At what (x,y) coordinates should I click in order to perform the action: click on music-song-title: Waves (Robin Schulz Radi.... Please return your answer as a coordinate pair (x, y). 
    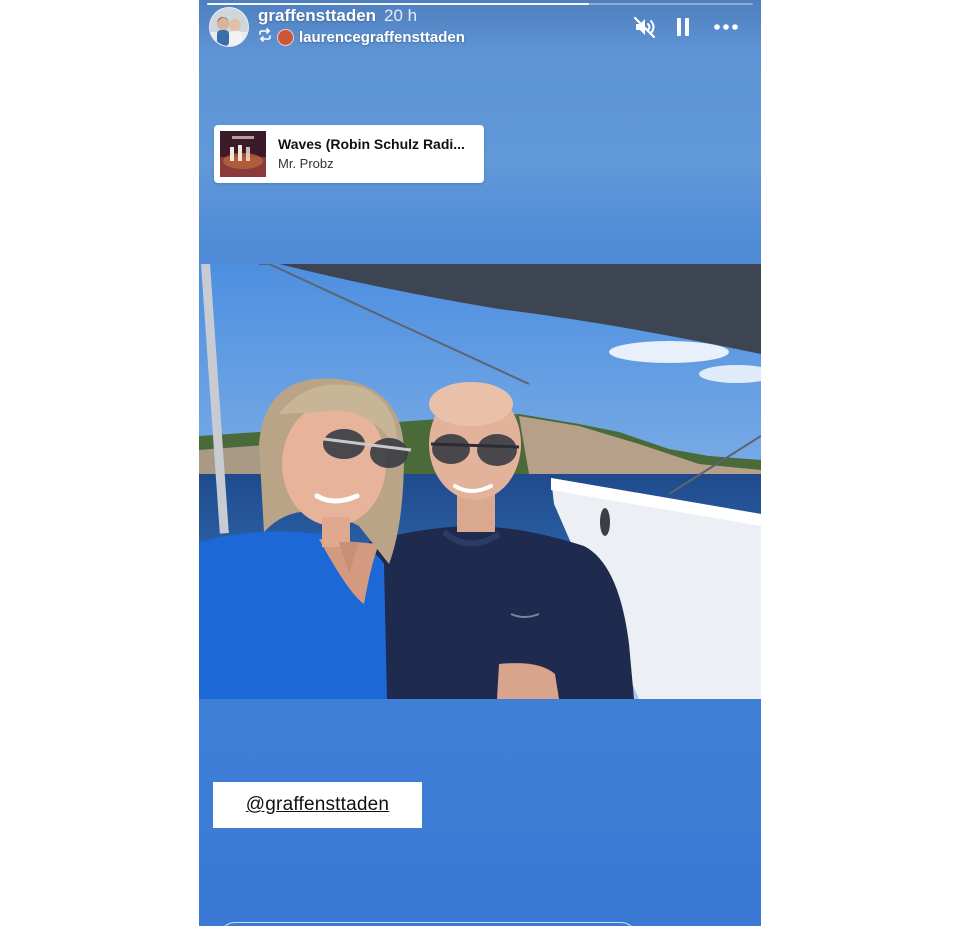
    Looking at the image, I should click on (371, 144).